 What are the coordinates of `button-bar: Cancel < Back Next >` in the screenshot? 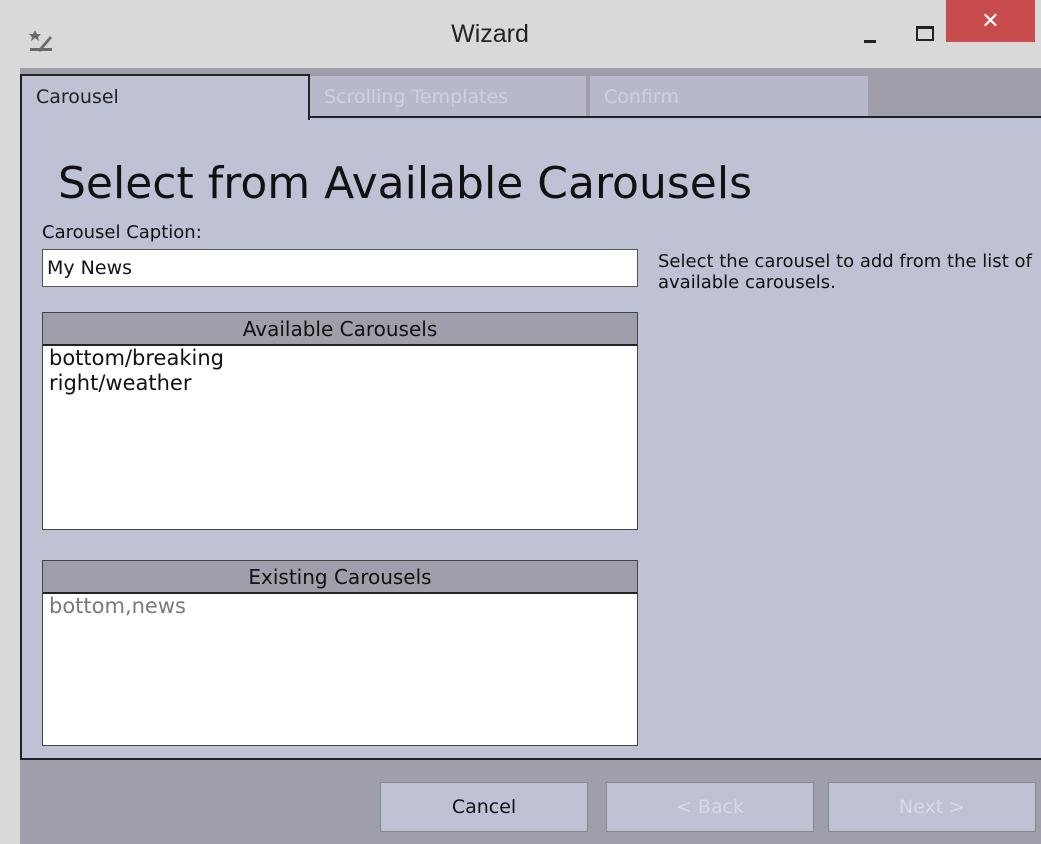 It's located at (530, 802).